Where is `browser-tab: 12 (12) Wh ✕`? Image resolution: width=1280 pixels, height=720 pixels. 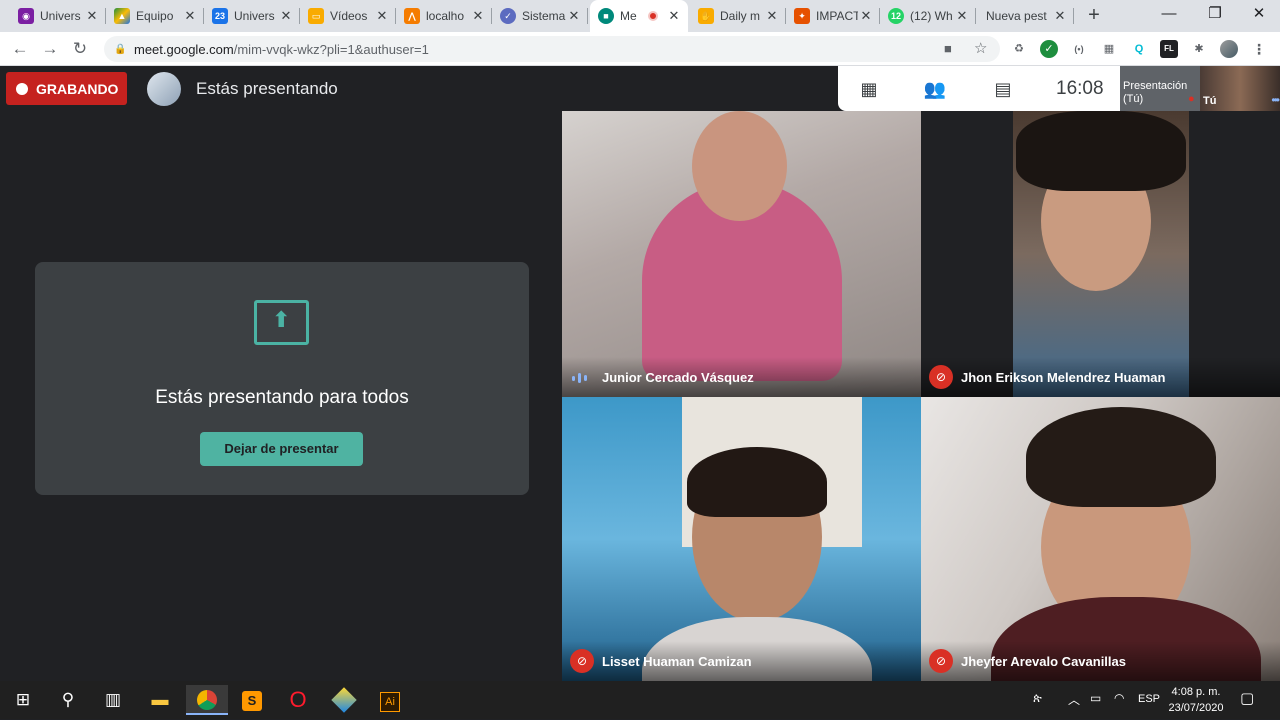
browser-tab: 12 (12) Wh ✕ is located at coordinates (928, 16).